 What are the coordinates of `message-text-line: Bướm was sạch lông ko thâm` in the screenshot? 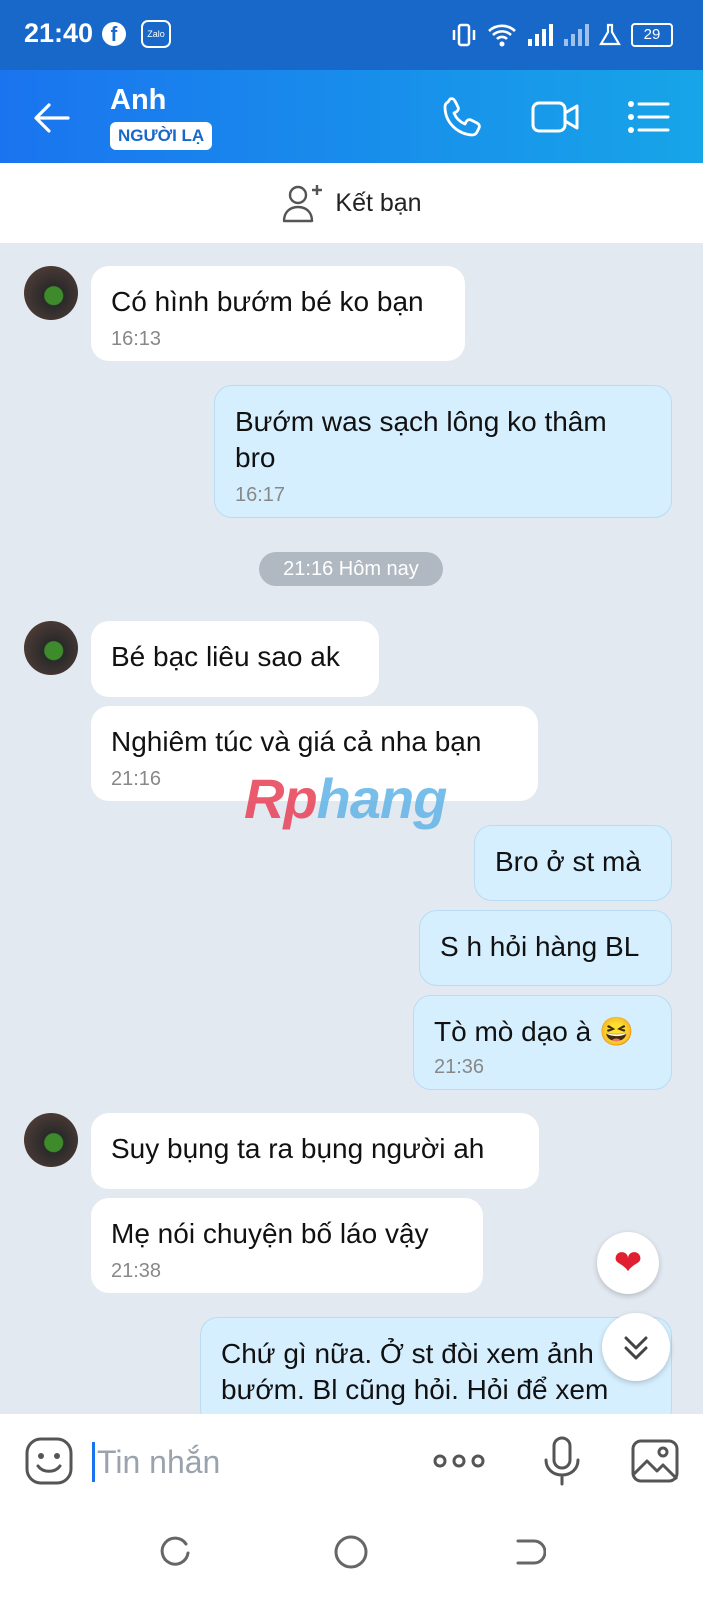 It's located at (421, 421).